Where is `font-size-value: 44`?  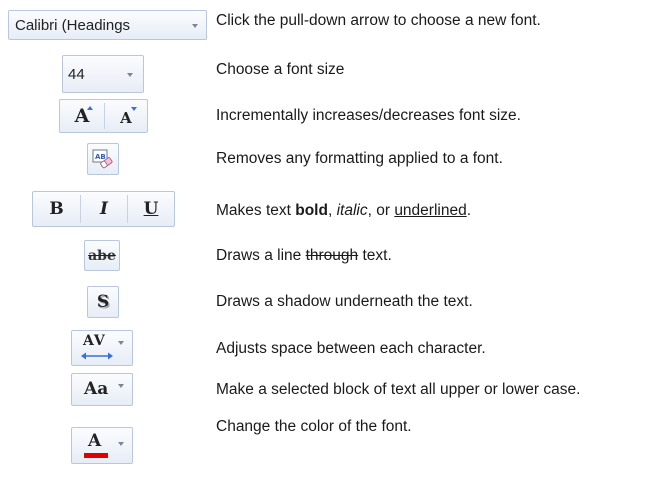
font-size-value: 44 is located at coordinates (76, 74).